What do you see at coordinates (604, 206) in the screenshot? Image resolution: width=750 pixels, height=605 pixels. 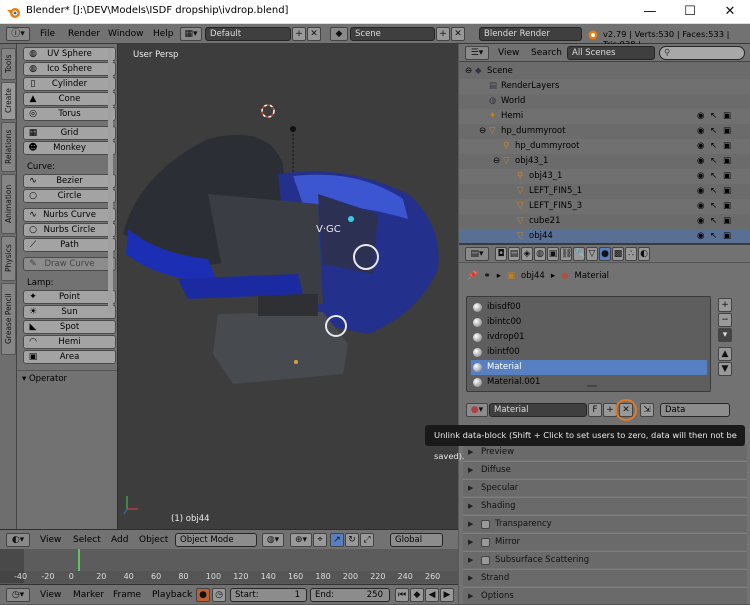 I see `outliner-row: ▽ LEFT_FIN5_3 ◉ ↖ ▣` at bounding box center [604, 206].